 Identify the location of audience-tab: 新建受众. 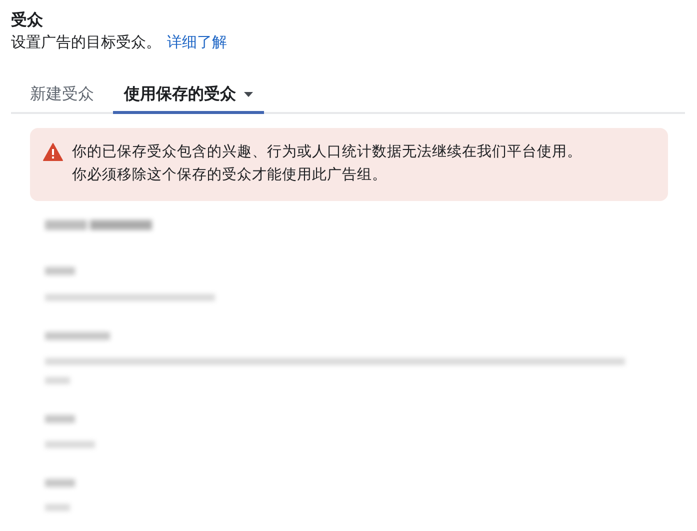
(57, 95).